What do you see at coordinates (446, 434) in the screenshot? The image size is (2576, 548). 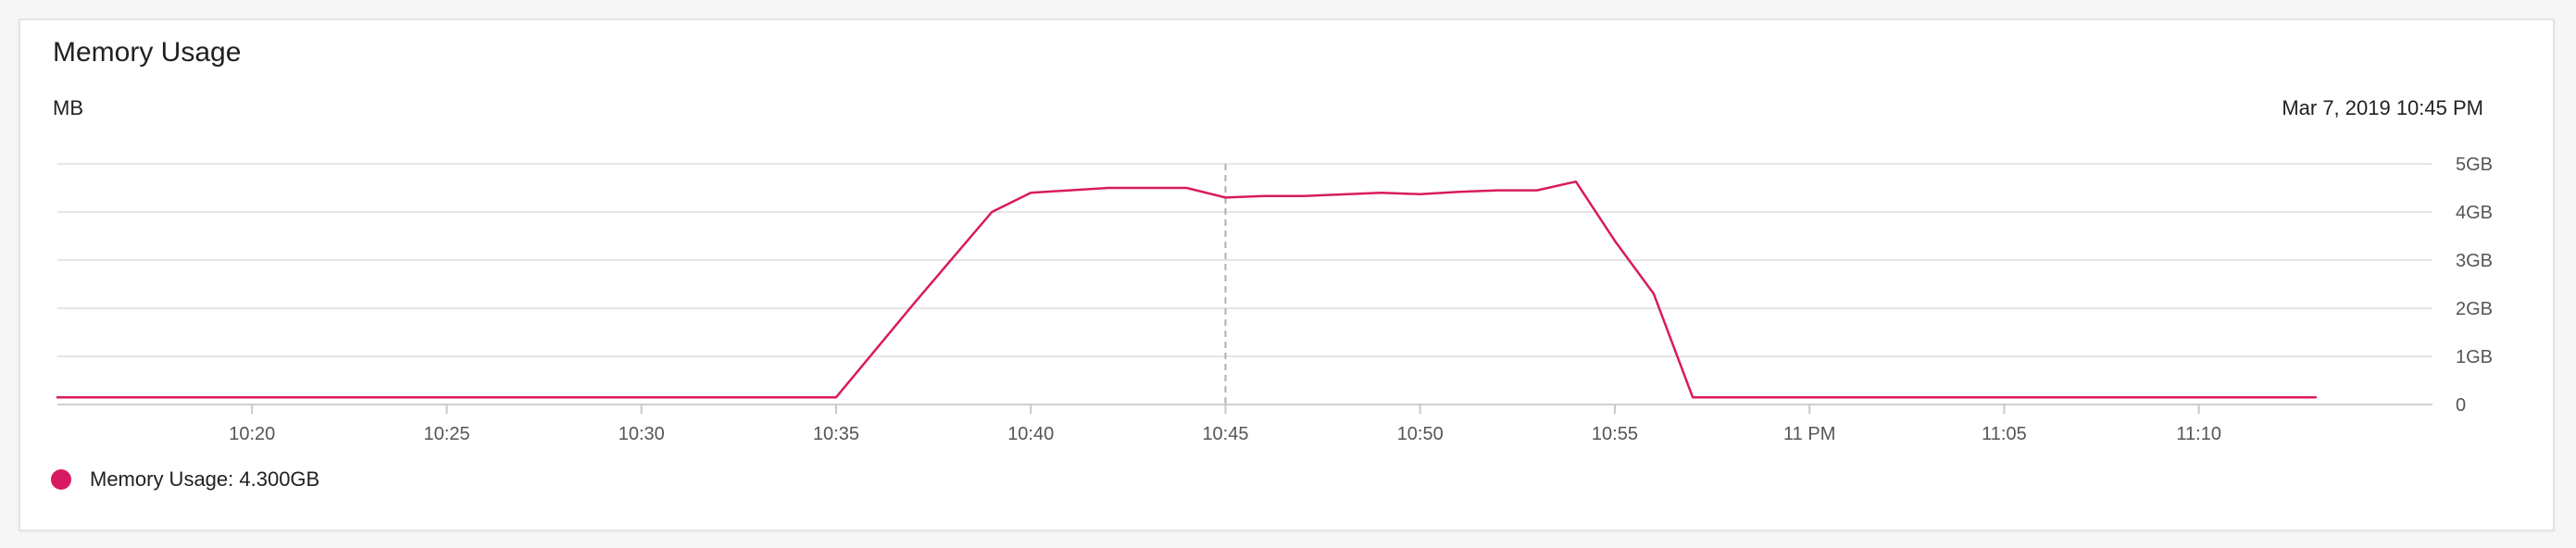 I see `x-tick-label: 10:25` at bounding box center [446, 434].